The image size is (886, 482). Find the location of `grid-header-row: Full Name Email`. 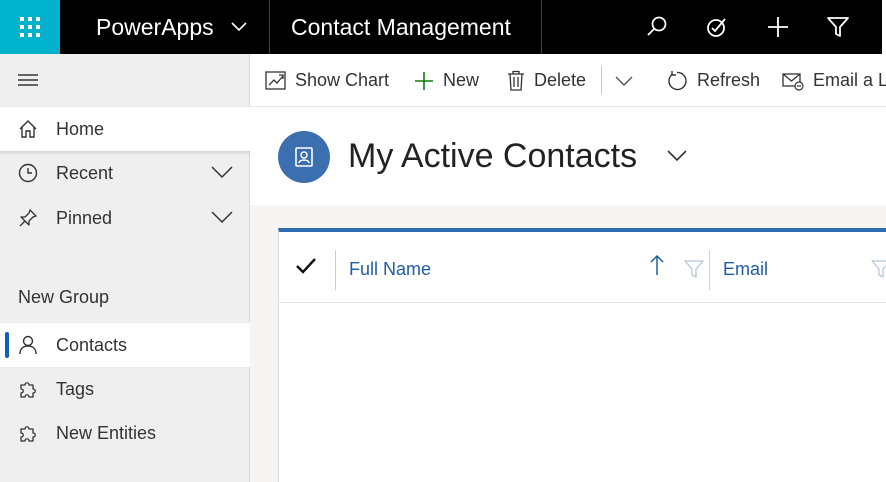

grid-header-row: Full Name Email is located at coordinates (582, 267).